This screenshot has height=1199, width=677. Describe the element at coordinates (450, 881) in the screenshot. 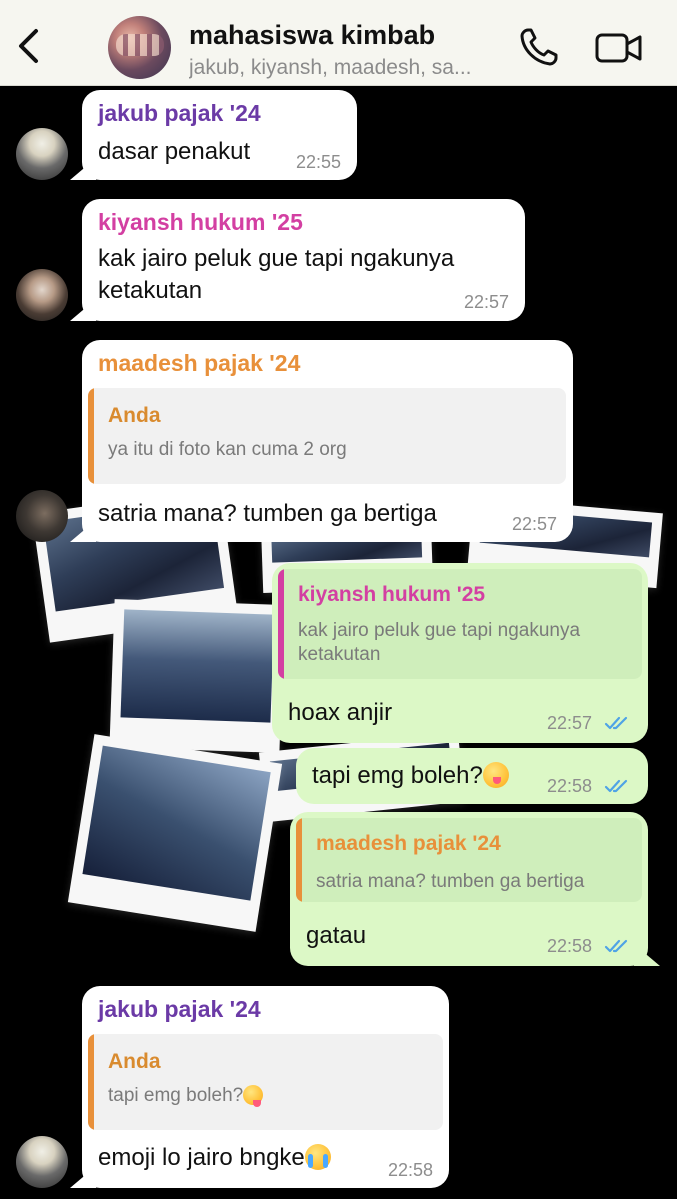

I see `quote-text: satria mana? tumben ga bertiga` at that location.